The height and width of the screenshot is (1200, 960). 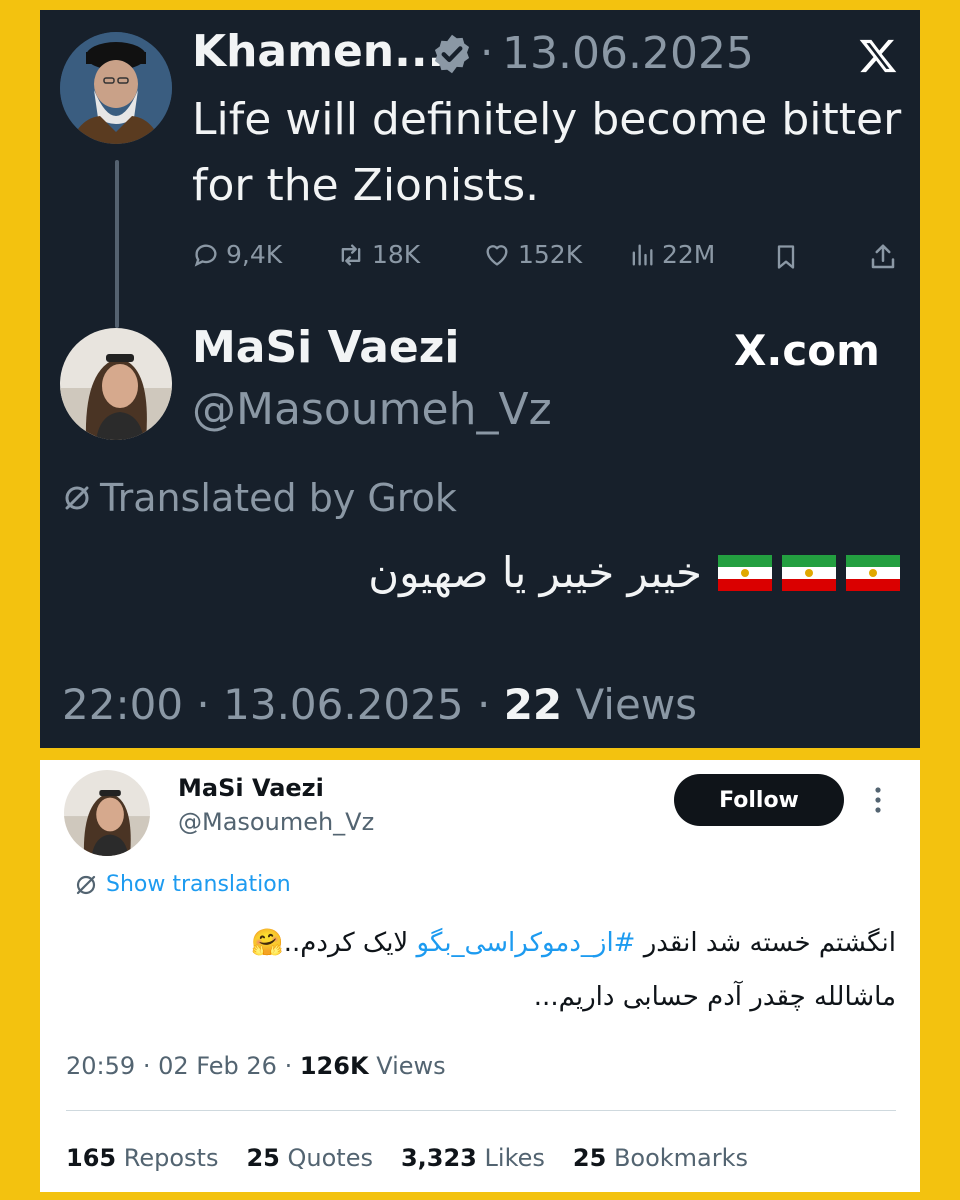 What do you see at coordinates (171, 1158) in the screenshot?
I see `reposts-label: Reposts` at bounding box center [171, 1158].